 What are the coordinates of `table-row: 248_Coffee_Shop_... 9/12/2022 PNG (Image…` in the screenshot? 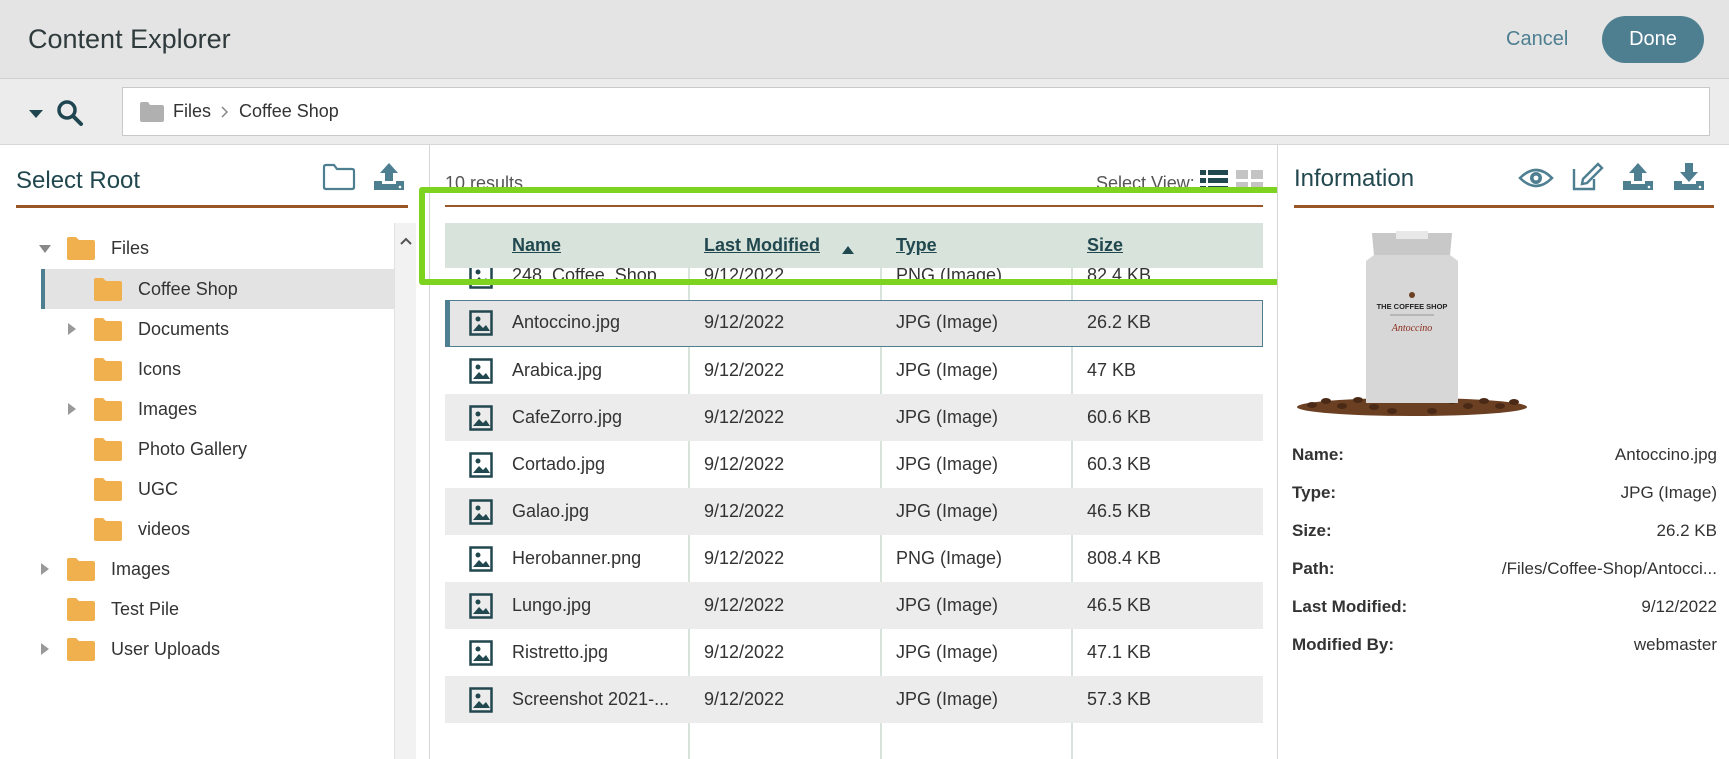 It's located at (854, 283).